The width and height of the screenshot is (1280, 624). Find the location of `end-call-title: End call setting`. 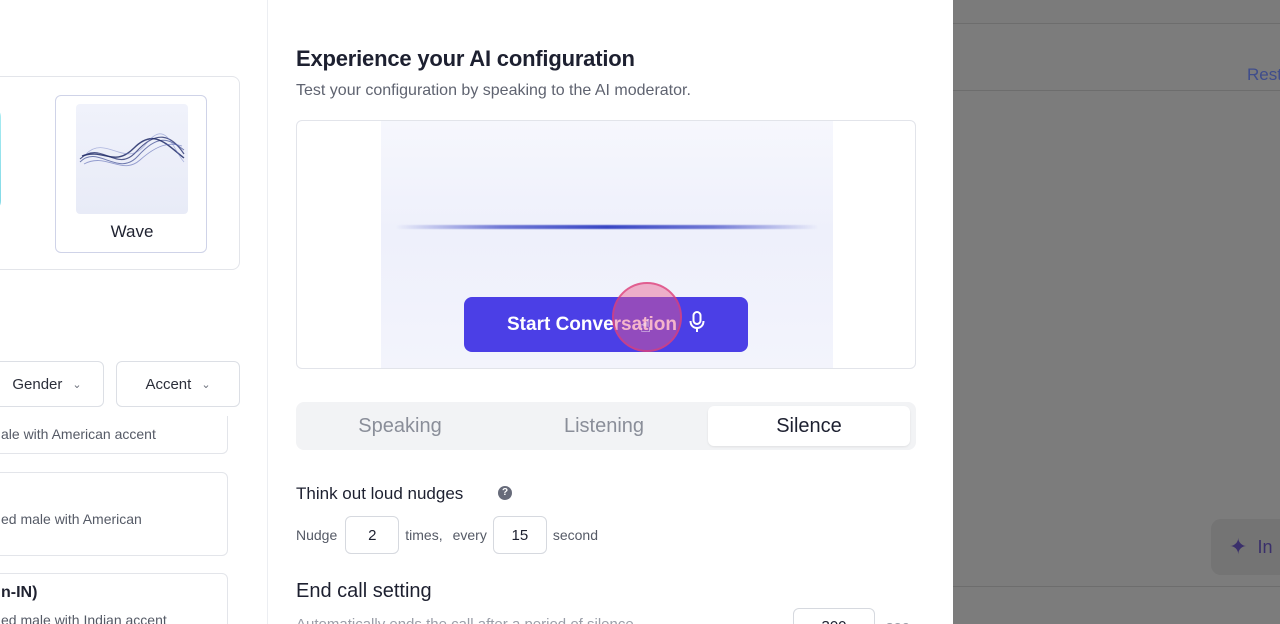

end-call-title: End call setting is located at coordinates (364, 591).